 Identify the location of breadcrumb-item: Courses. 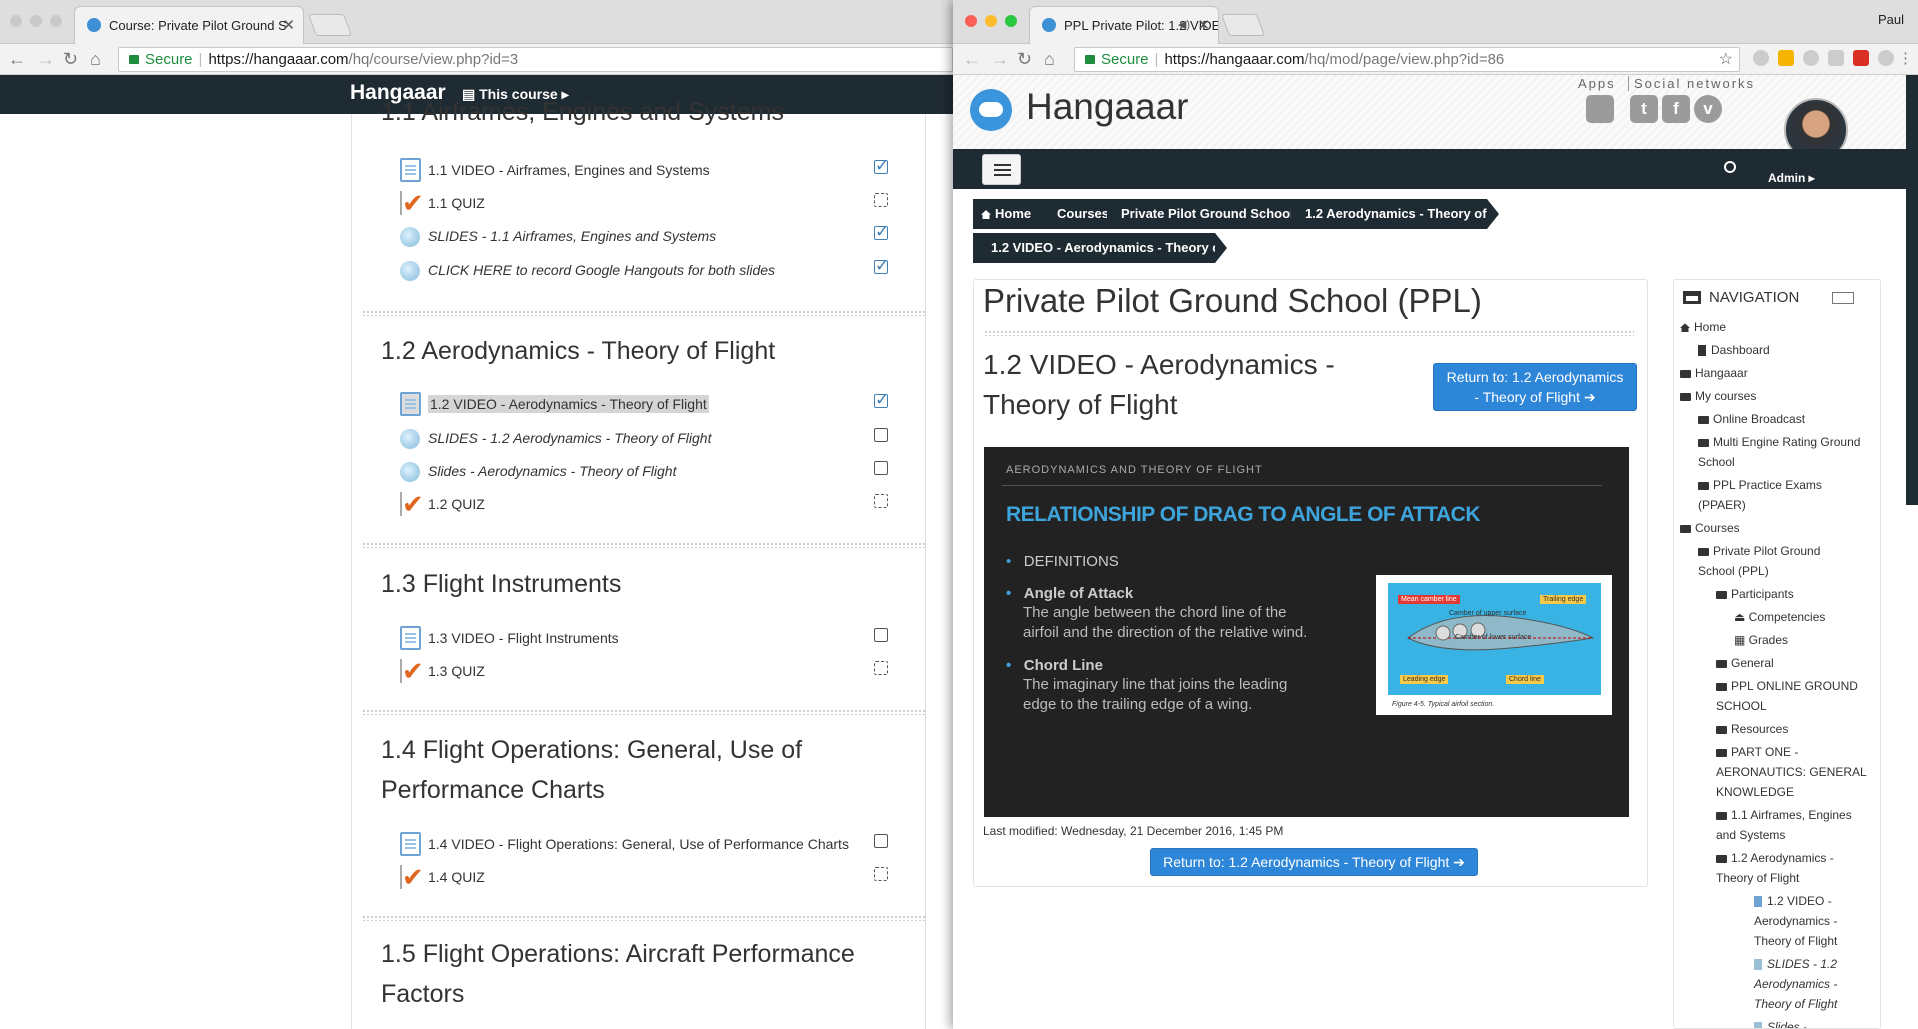
(1081, 214).